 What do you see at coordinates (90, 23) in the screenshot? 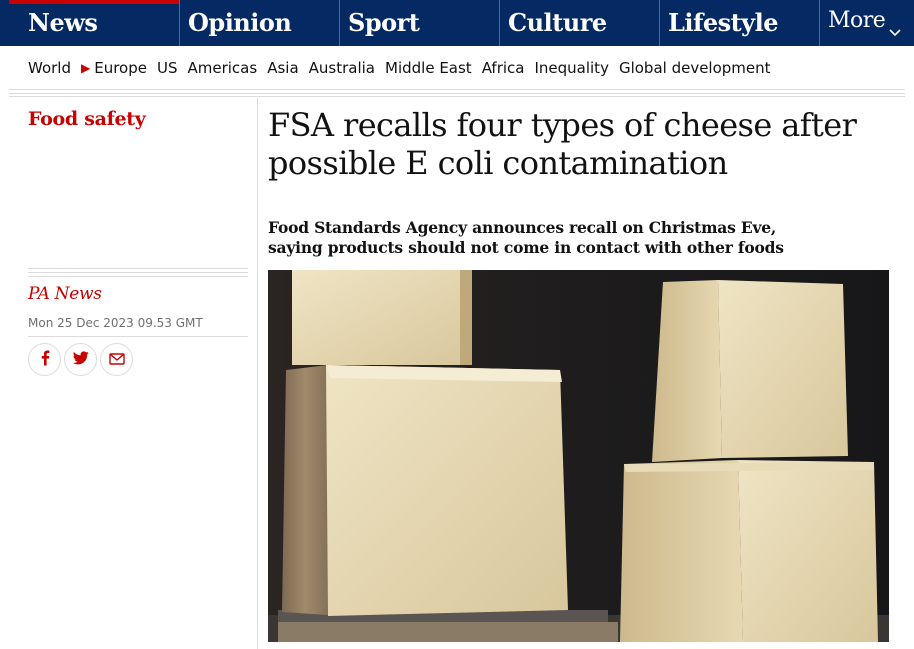
I see `pillar-news: News` at bounding box center [90, 23].